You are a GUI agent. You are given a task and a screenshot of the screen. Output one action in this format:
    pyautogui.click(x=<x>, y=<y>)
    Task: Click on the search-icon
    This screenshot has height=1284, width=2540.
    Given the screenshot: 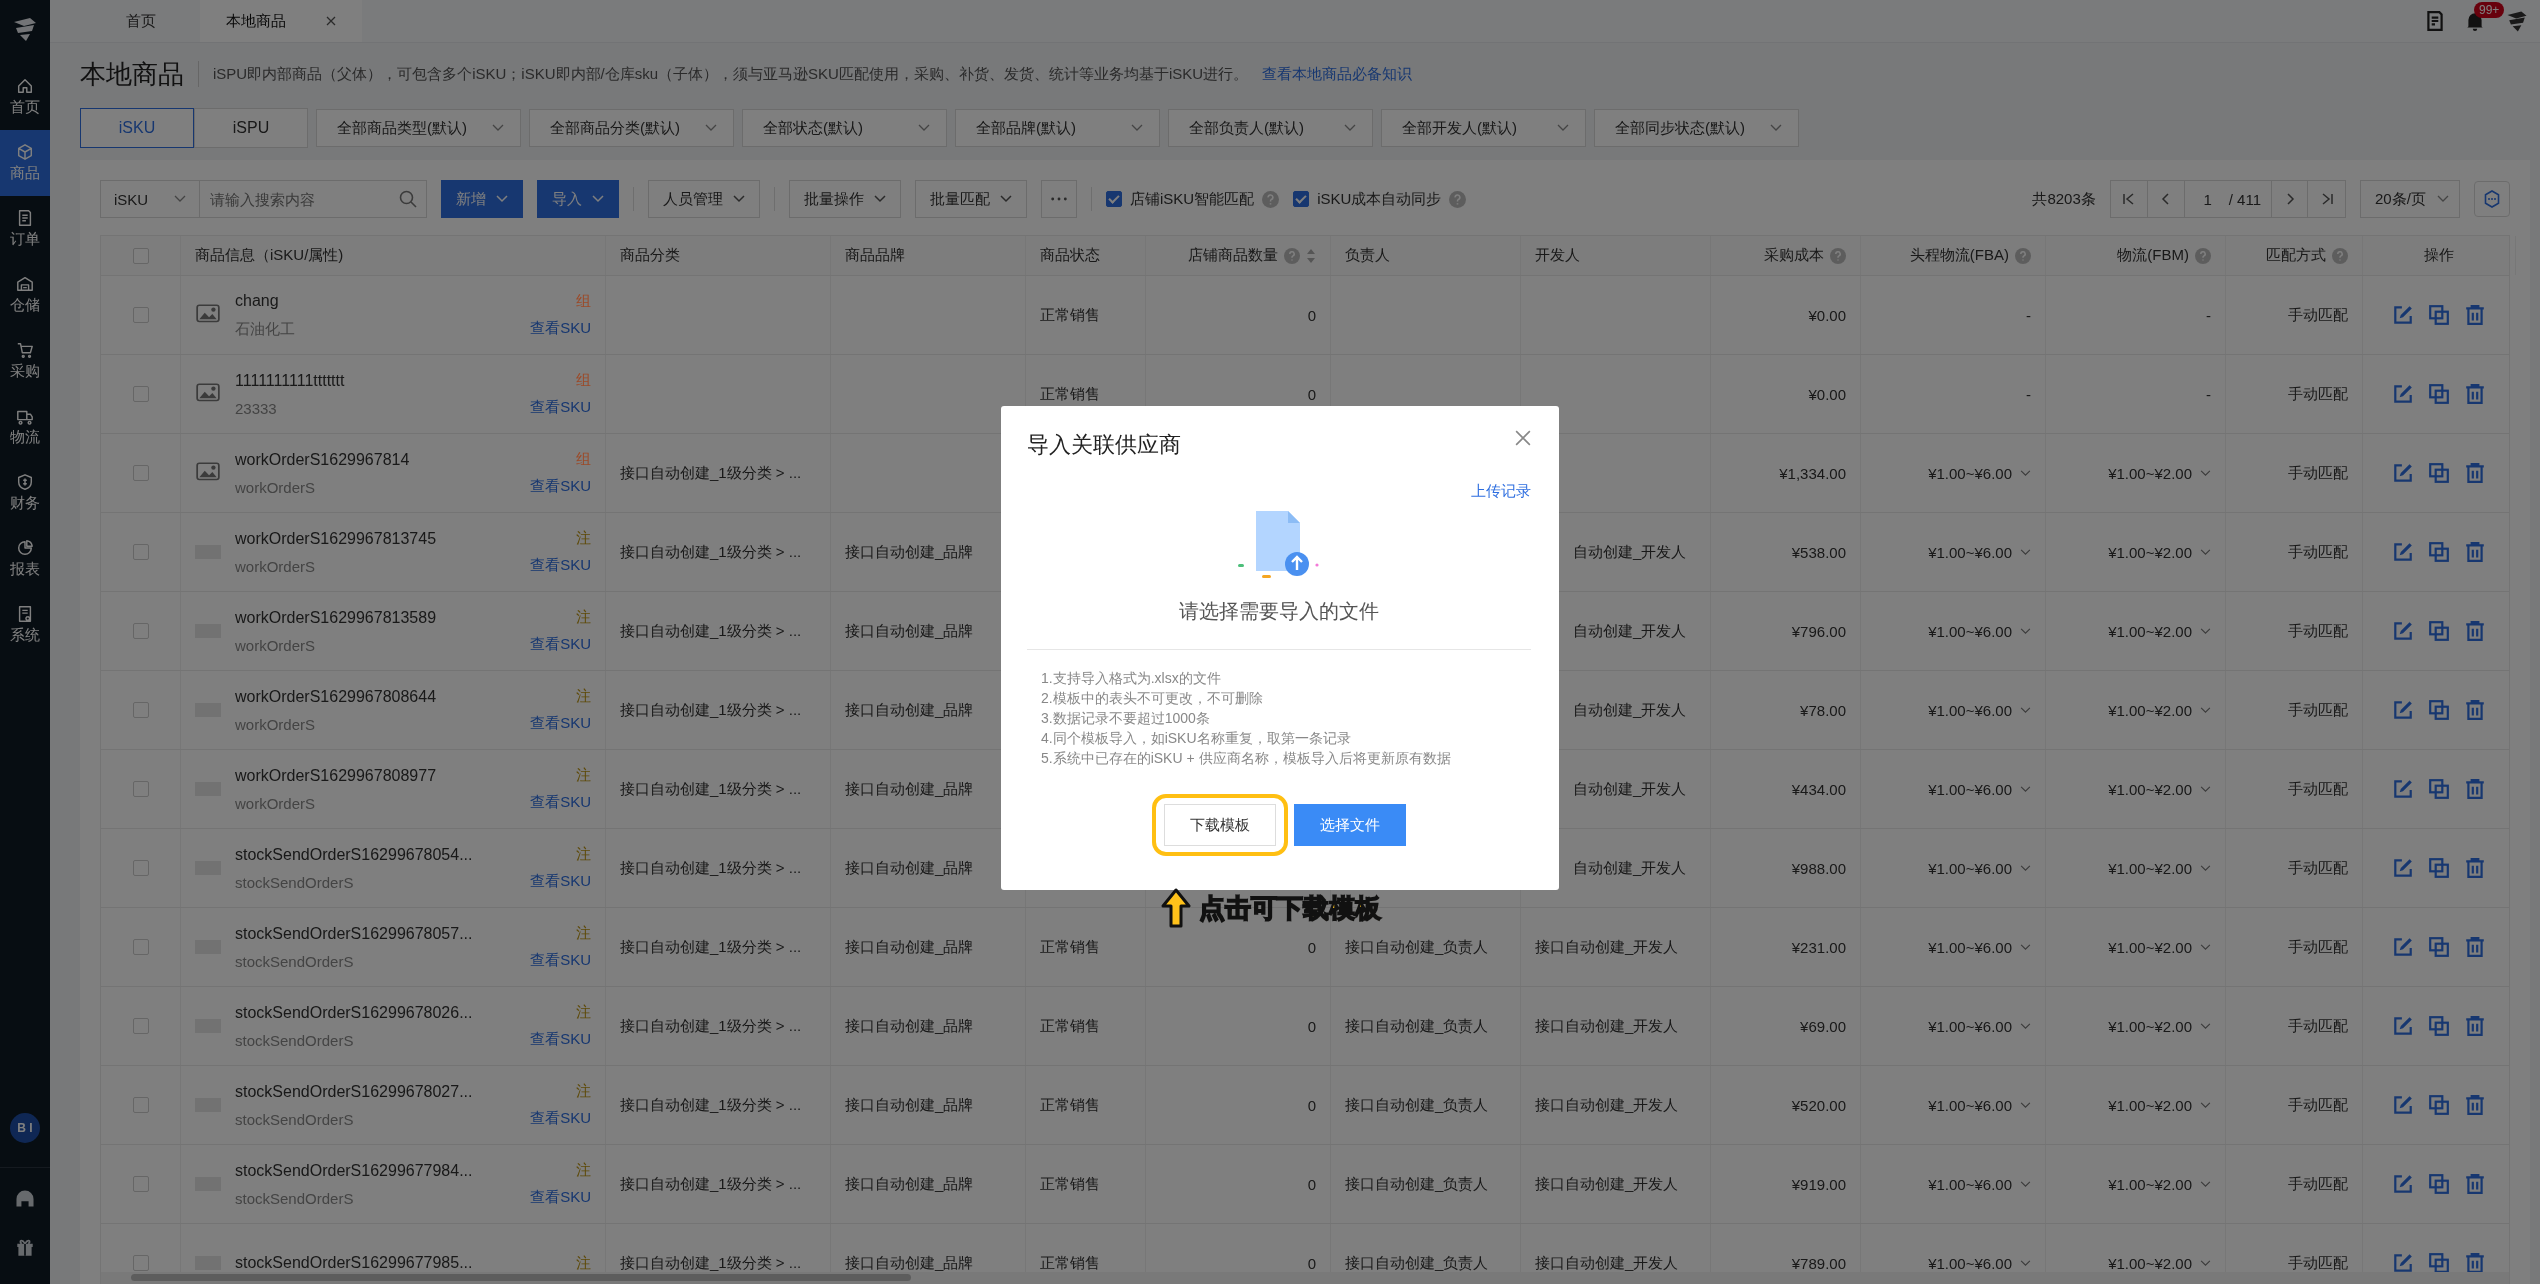 What is the action you would take?
    pyautogui.click(x=408, y=199)
    